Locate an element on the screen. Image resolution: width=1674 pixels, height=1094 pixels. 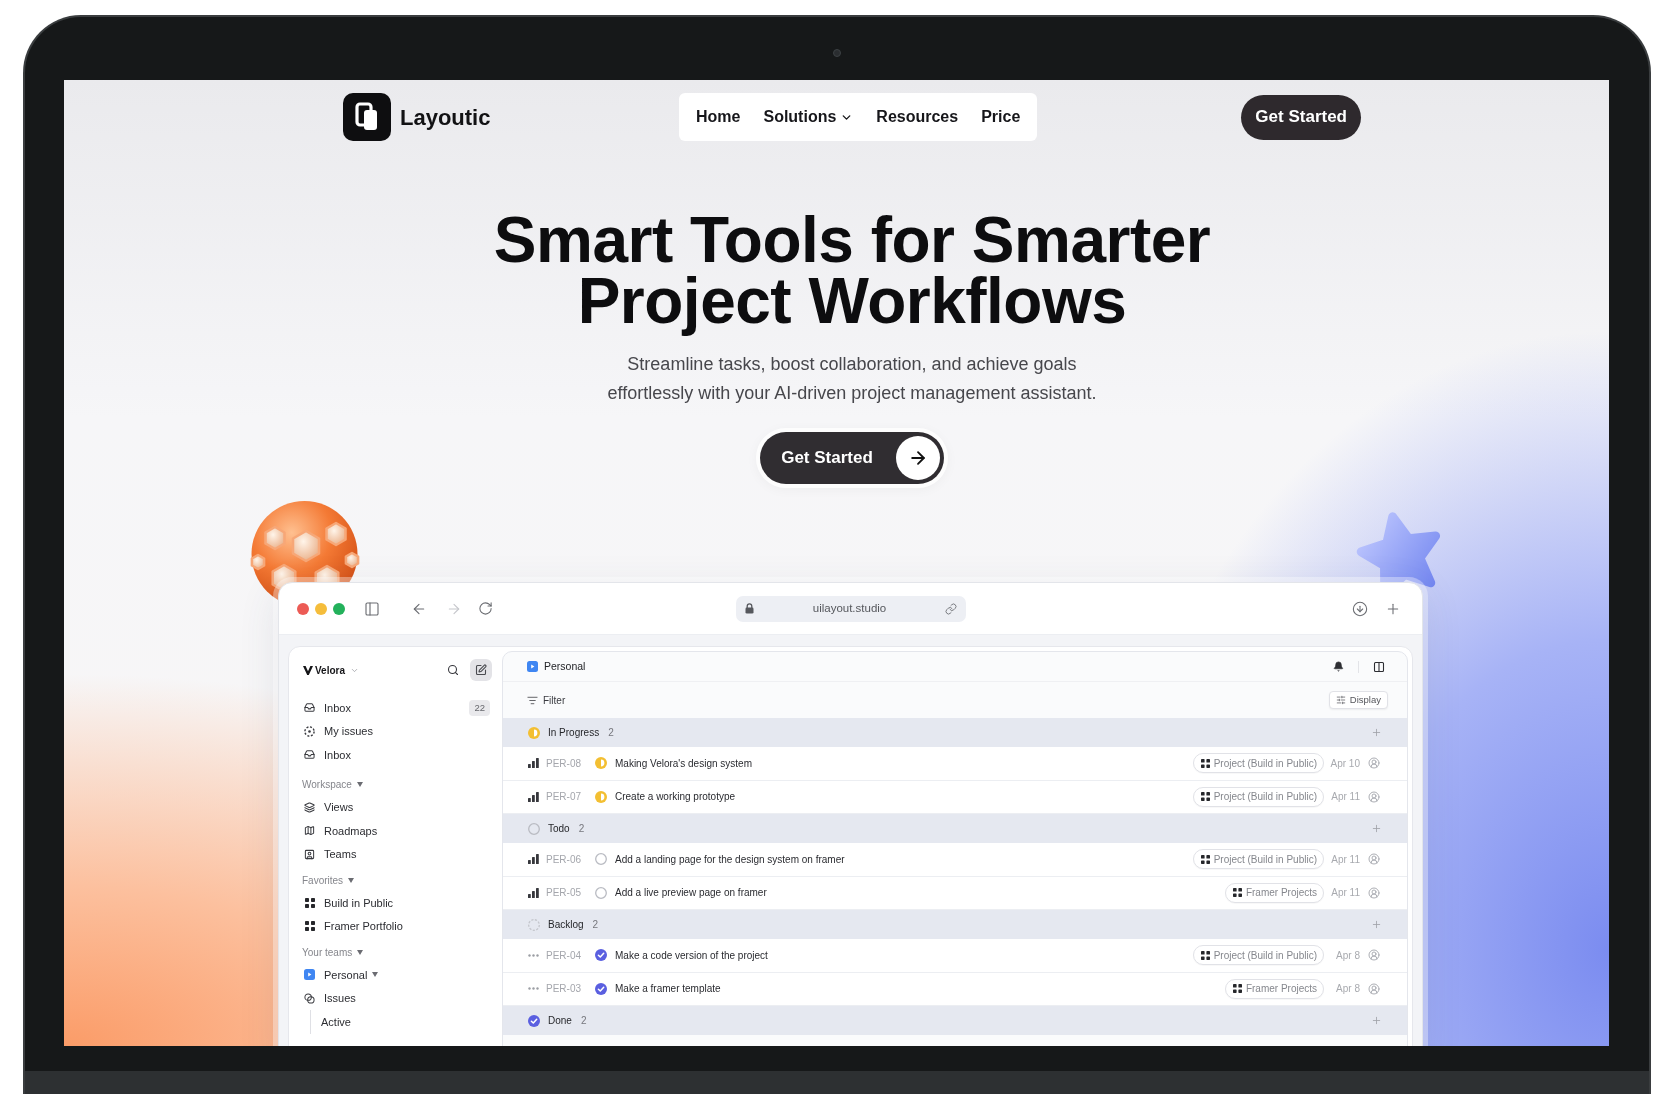
group-header: In Progress 2 is located at coordinates (955, 732).